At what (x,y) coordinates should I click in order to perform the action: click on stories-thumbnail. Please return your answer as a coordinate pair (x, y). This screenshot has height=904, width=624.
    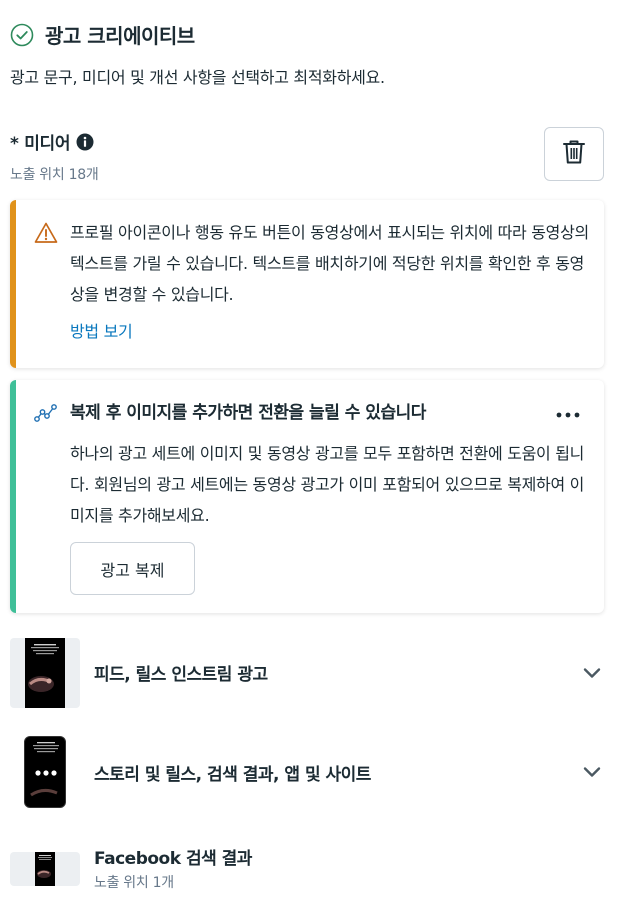
    Looking at the image, I should click on (45, 772).